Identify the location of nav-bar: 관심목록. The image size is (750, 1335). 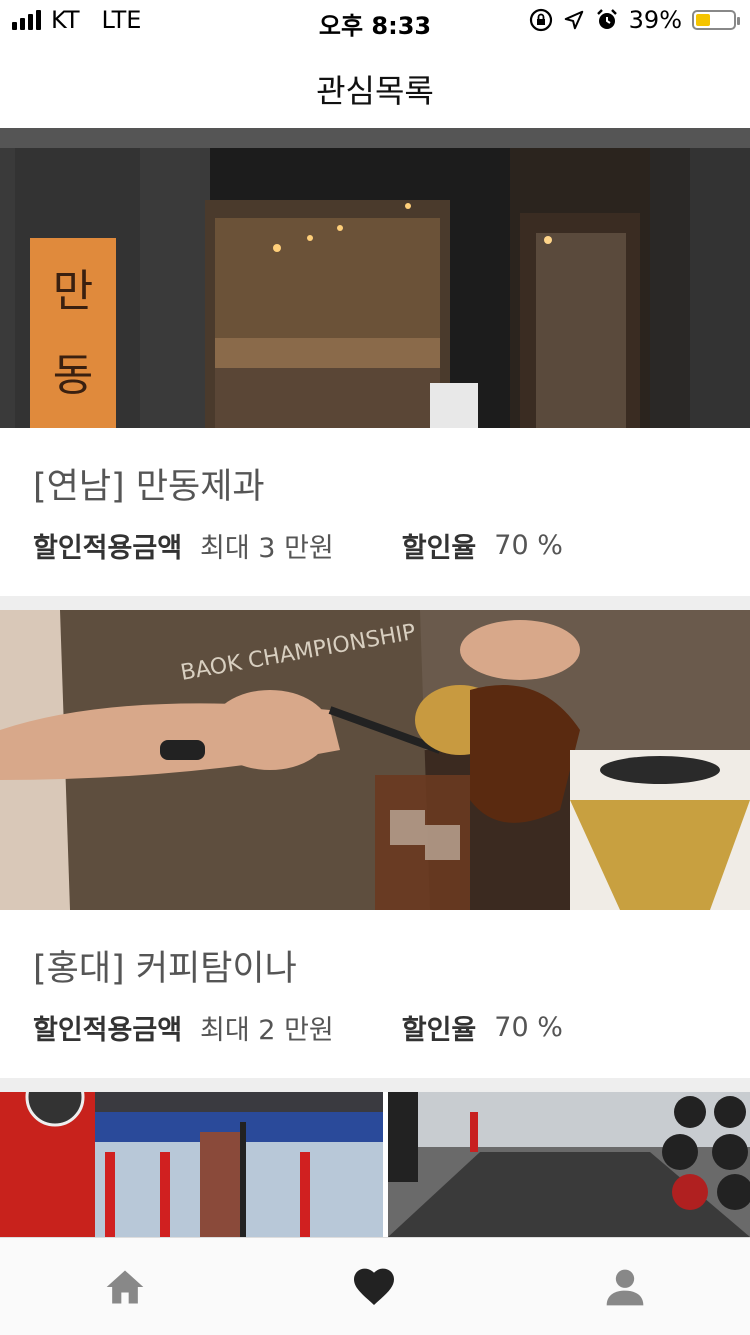
(375, 84).